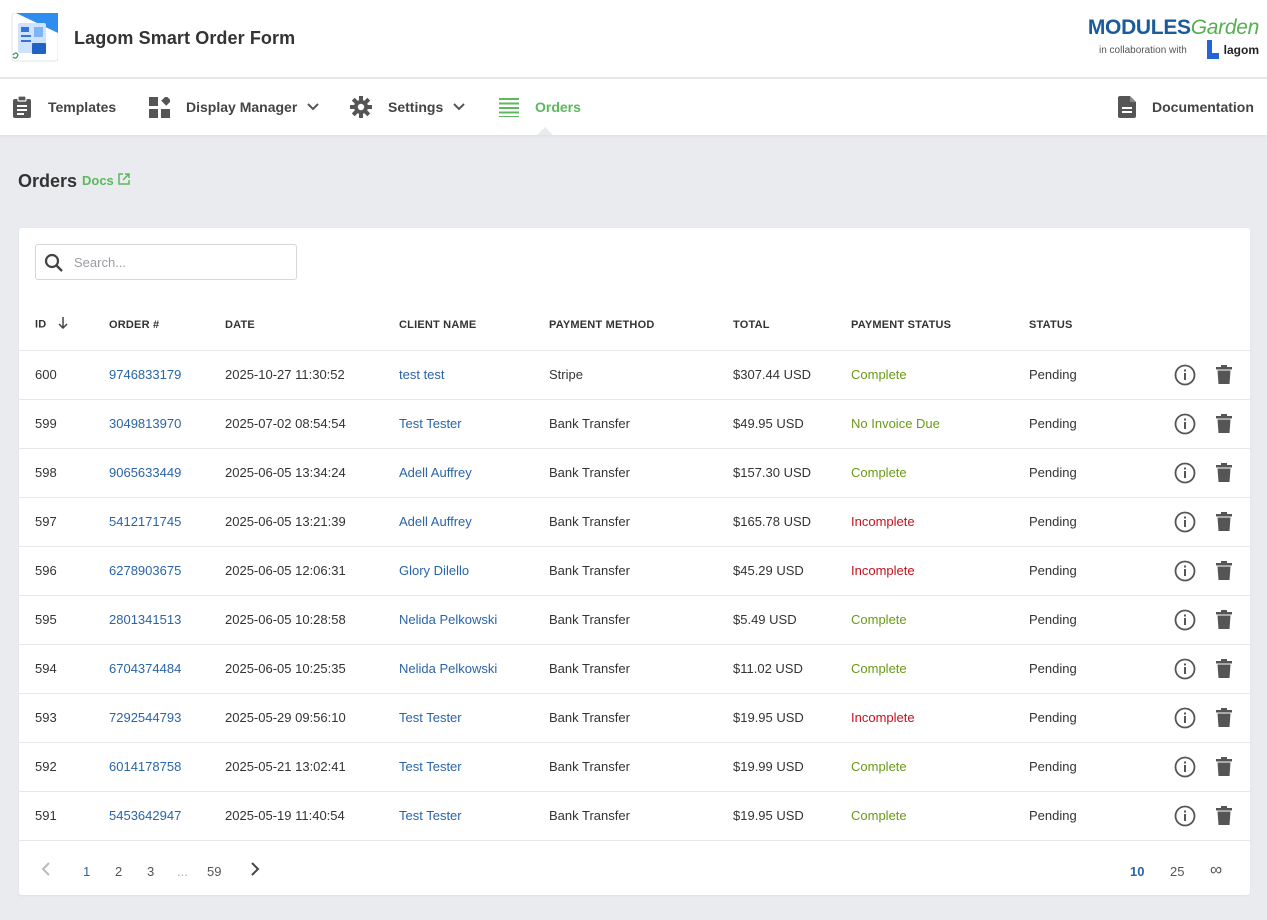 The height and width of the screenshot is (920, 1267). I want to click on order-number-link: 6704374484, so click(145, 668).